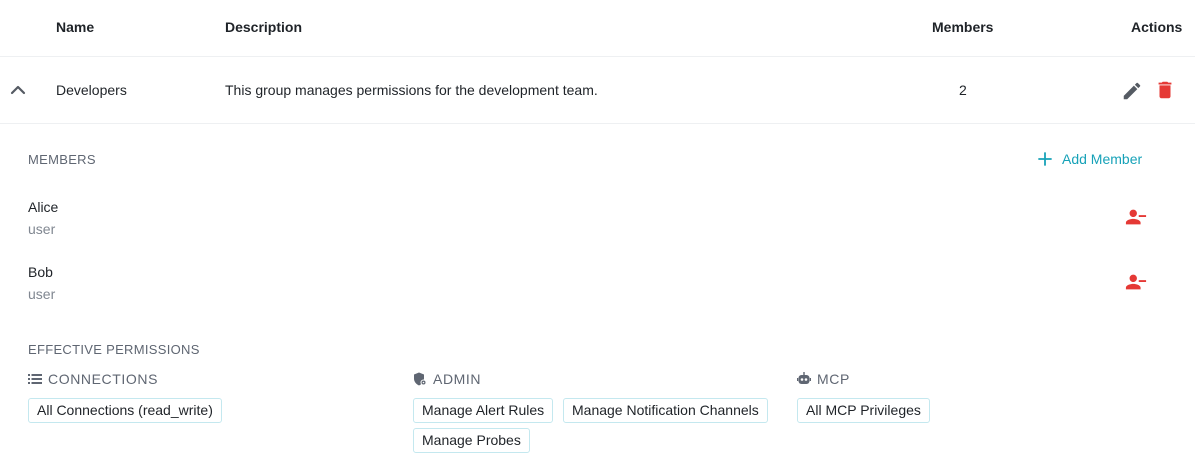 Image resolution: width=1195 pixels, height=466 pixels. I want to click on table-header: Name Description Members Actions, so click(597, 28).